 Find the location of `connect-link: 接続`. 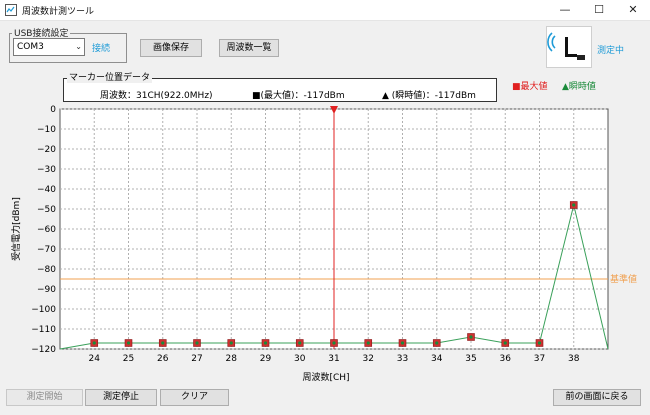

connect-link: 接続 is located at coordinates (101, 47).